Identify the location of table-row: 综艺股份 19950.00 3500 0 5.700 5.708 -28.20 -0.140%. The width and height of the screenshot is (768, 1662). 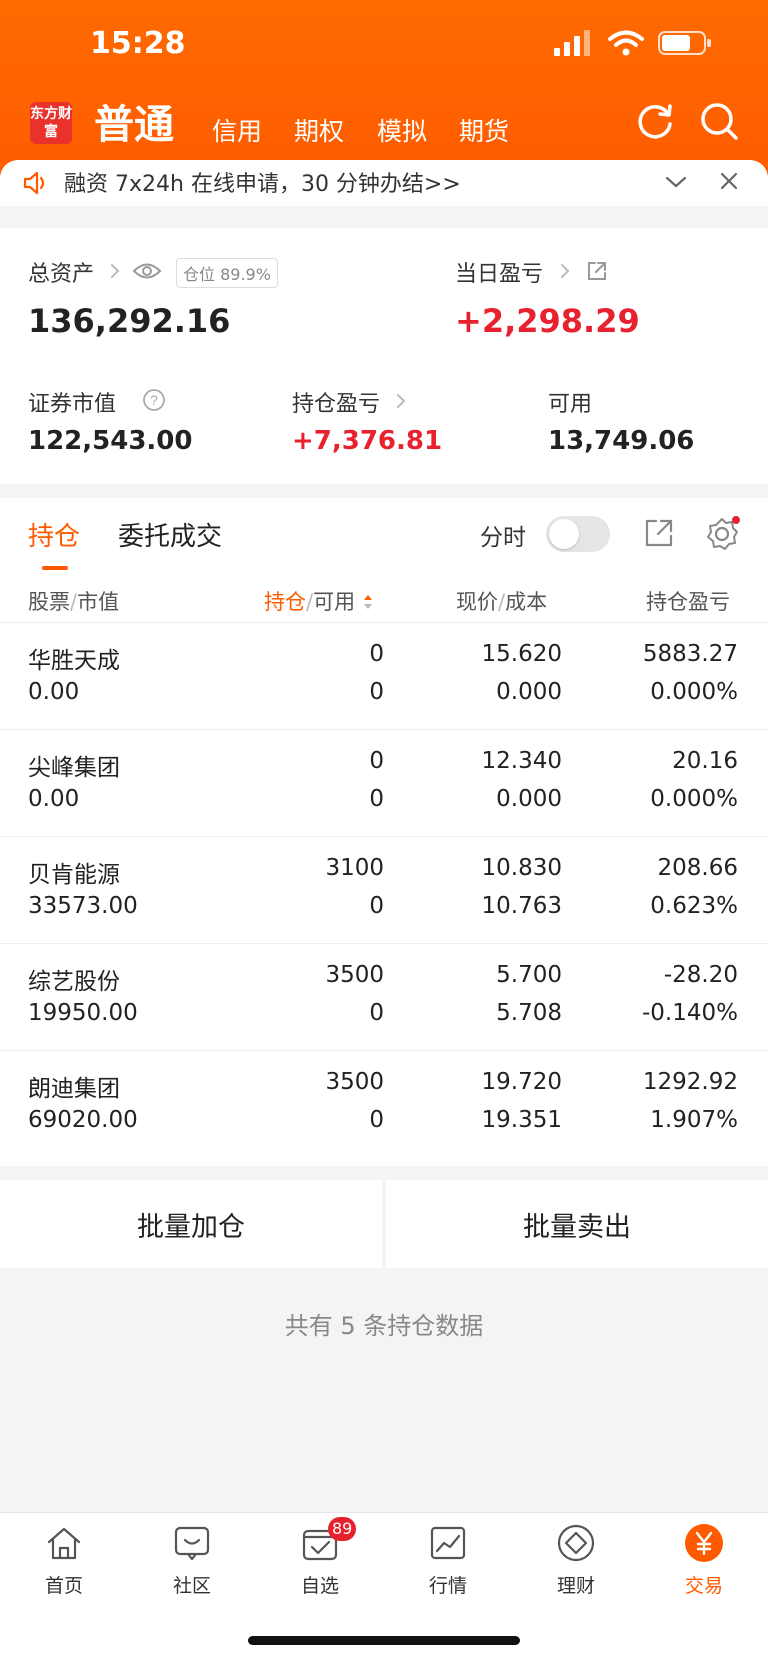
(384, 996).